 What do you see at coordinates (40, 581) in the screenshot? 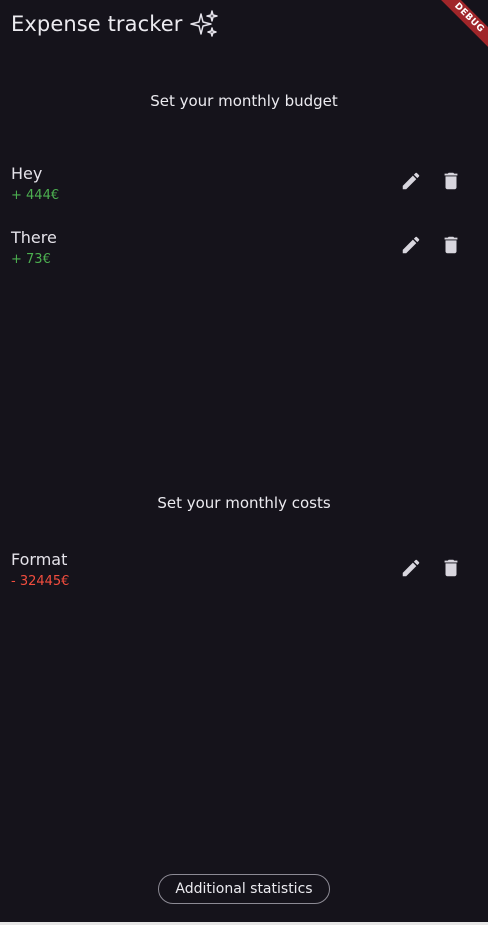
I see `item-amount: - 32445€` at bounding box center [40, 581].